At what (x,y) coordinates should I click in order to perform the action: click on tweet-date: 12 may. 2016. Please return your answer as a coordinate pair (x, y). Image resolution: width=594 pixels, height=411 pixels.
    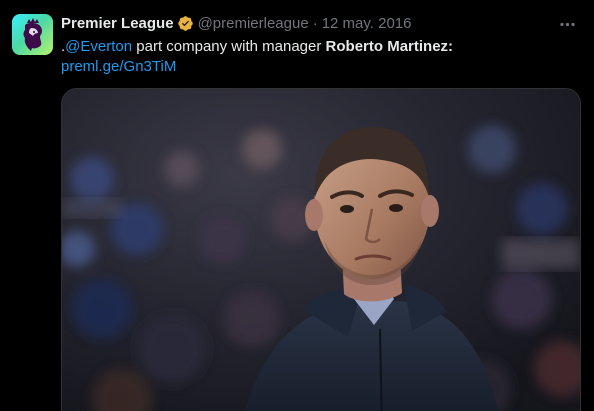
    Looking at the image, I should click on (367, 23).